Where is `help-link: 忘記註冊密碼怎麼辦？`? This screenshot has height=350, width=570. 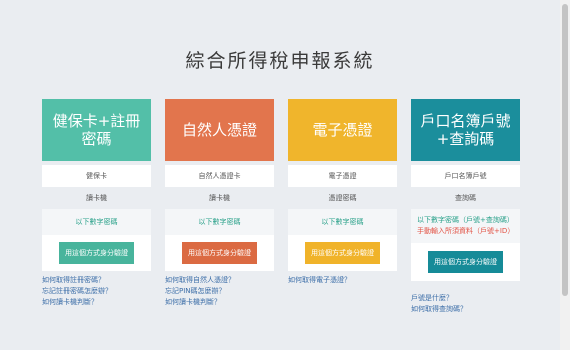
help-link: 忘記註冊密碼怎麼辦？ is located at coordinates (96, 291).